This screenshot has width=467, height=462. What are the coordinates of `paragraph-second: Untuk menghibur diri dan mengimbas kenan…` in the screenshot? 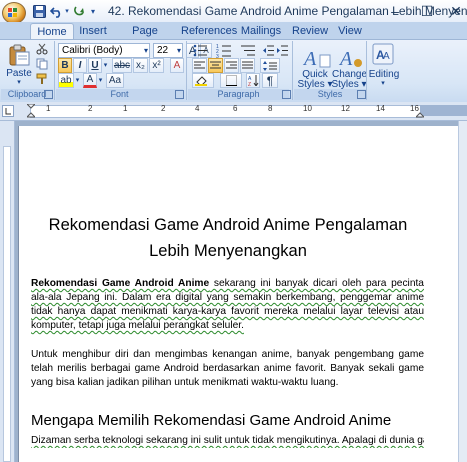 It's located at (227, 368).